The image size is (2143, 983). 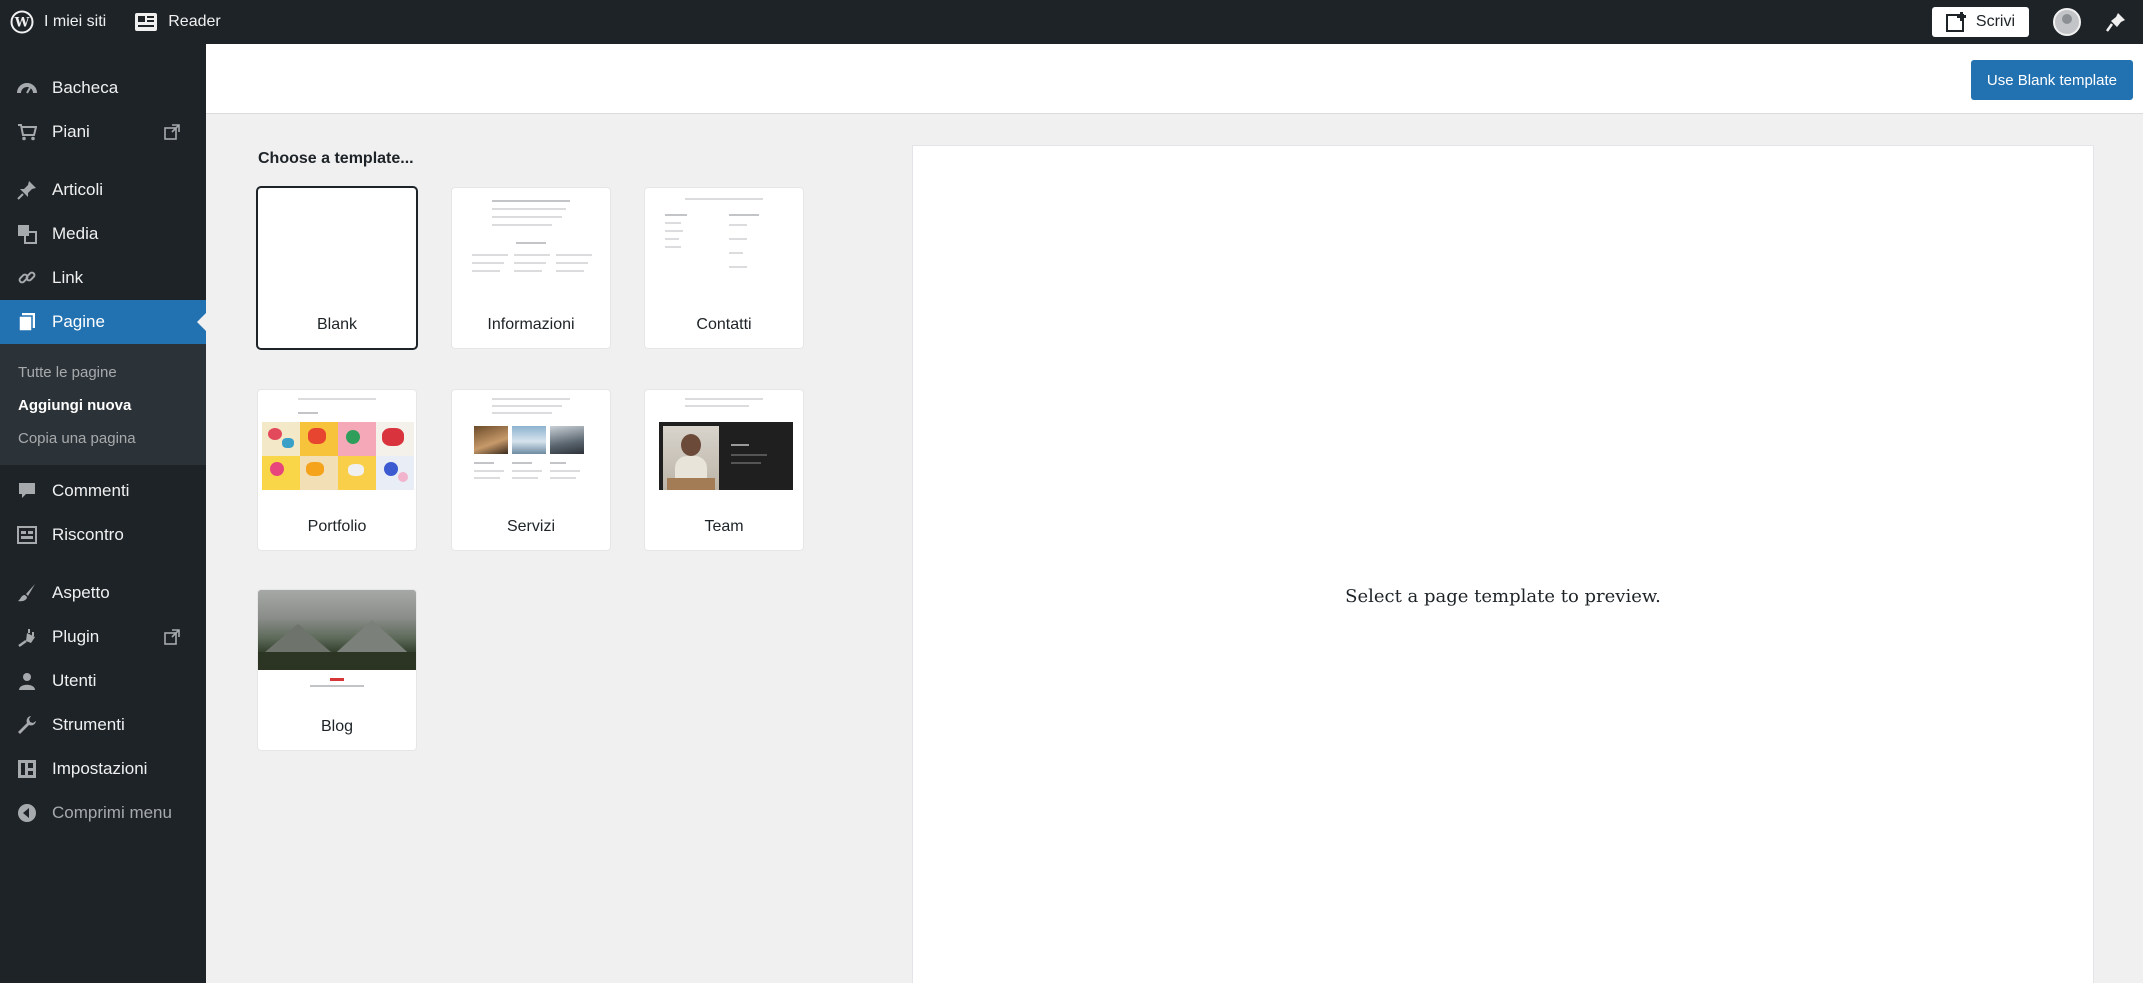 What do you see at coordinates (27, 278) in the screenshot?
I see `link-icon` at bounding box center [27, 278].